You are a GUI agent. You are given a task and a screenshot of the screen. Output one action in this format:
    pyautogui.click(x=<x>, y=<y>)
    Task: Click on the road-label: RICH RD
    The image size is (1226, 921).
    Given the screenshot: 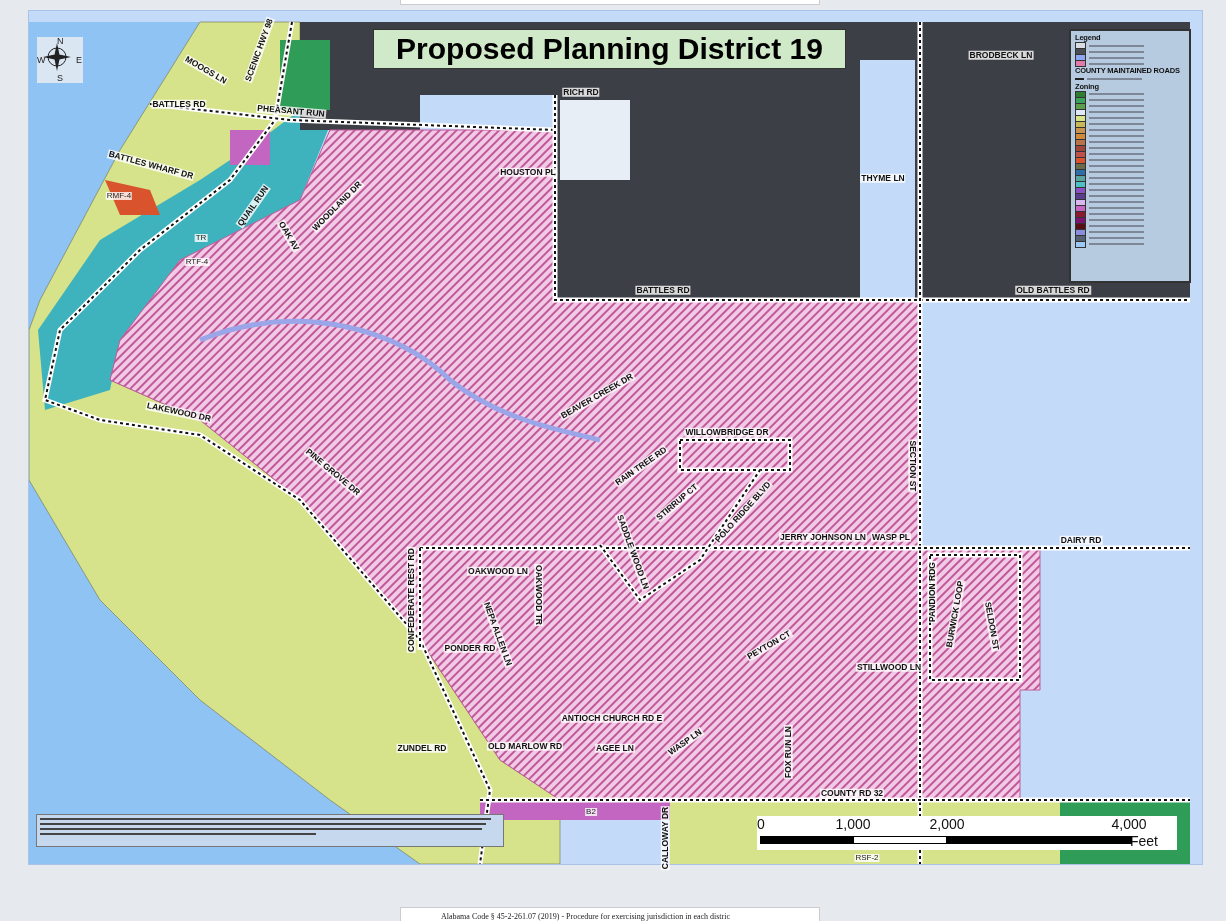 What is the action you would take?
    pyautogui.click(x=581, y=92)
    